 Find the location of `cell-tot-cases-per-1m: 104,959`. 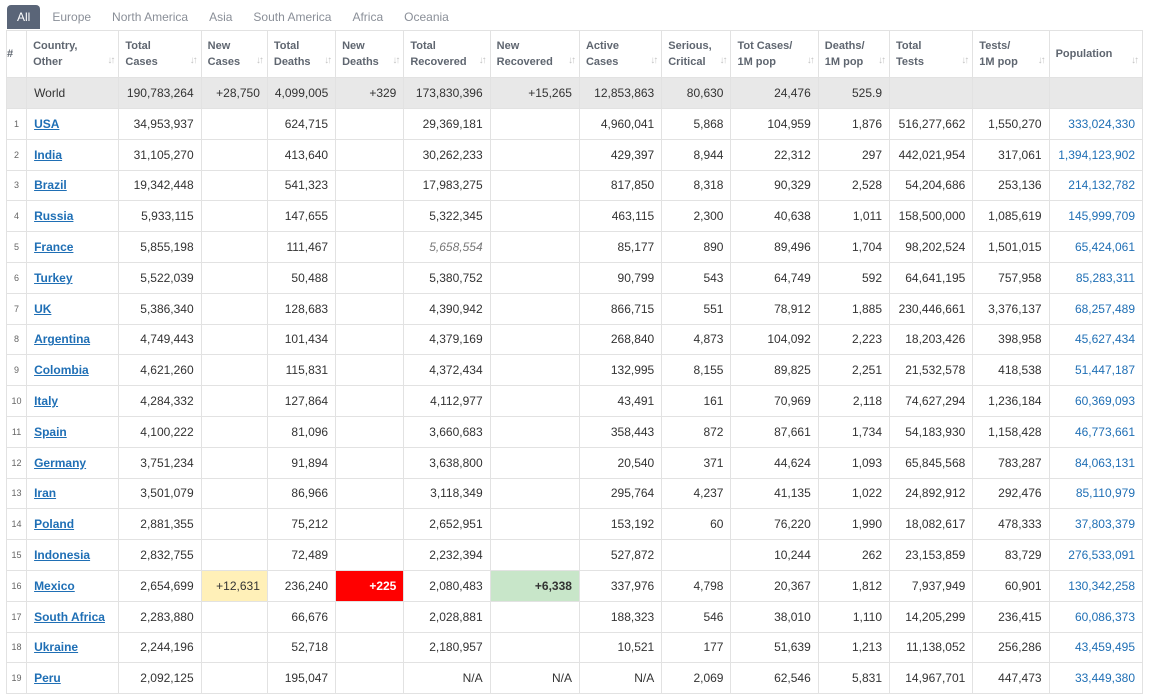

cell-tot-cases-per-1m: 104,959 is located at coordinates (774, 124).